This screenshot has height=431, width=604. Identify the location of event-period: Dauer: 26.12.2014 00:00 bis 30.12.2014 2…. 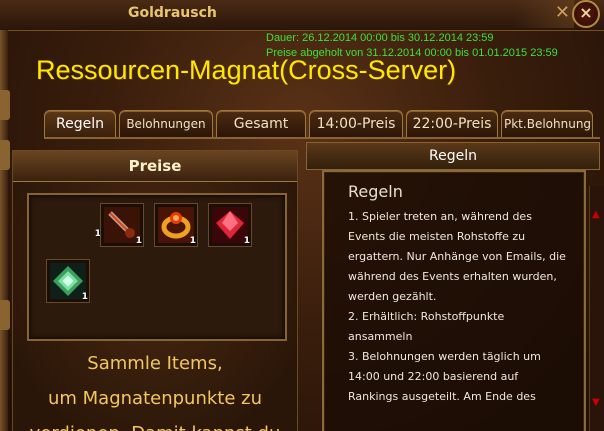
(380, 38).